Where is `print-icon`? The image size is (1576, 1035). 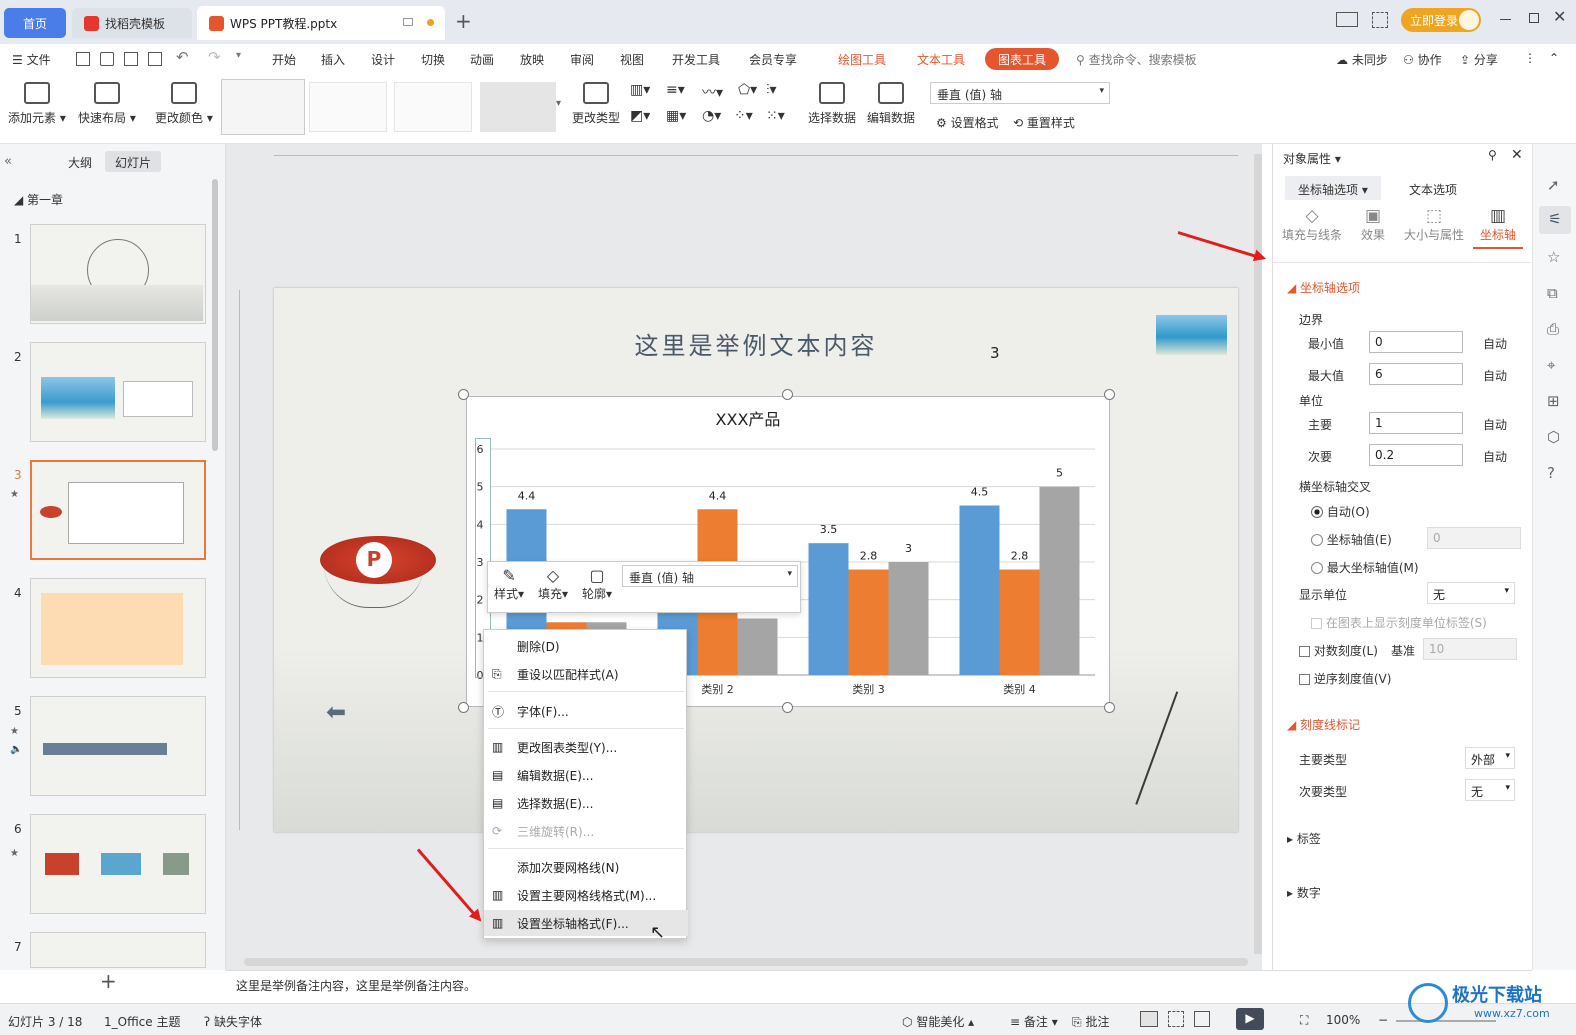
print-icon is located at coordinates (131, 59).